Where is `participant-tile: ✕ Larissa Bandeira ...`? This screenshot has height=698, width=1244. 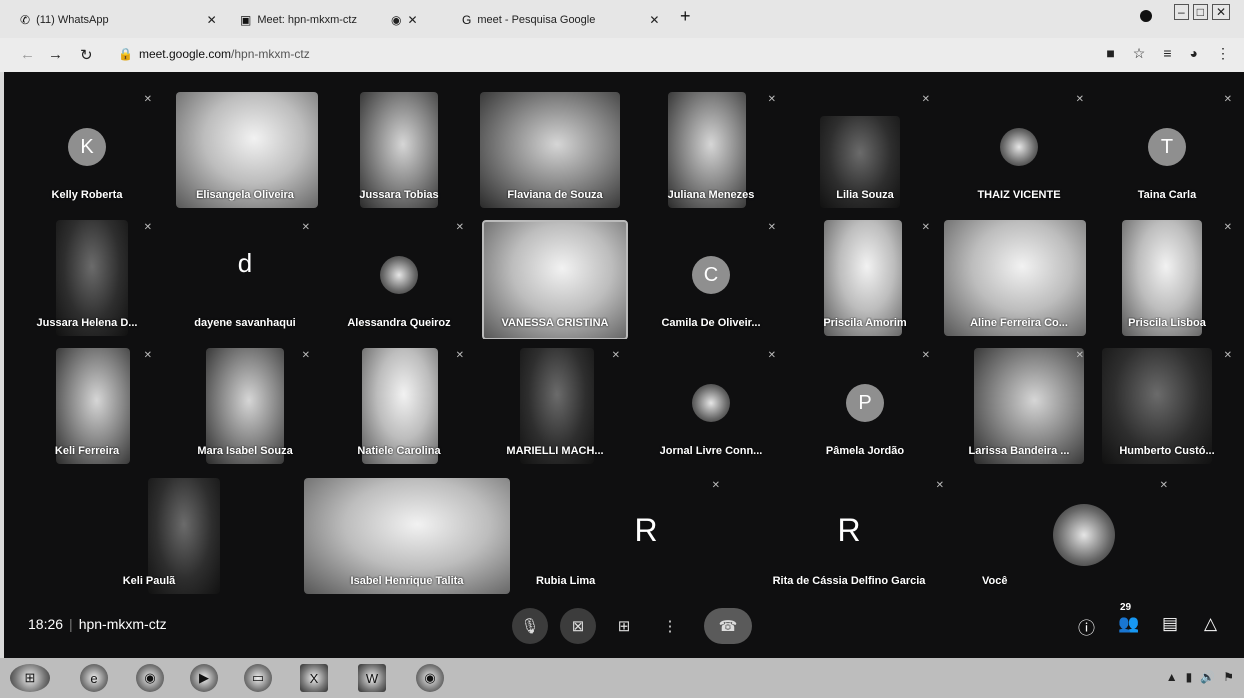
participant-tile: ✕ Larissa Bandeira ... is located at coordinates (1019, 404).